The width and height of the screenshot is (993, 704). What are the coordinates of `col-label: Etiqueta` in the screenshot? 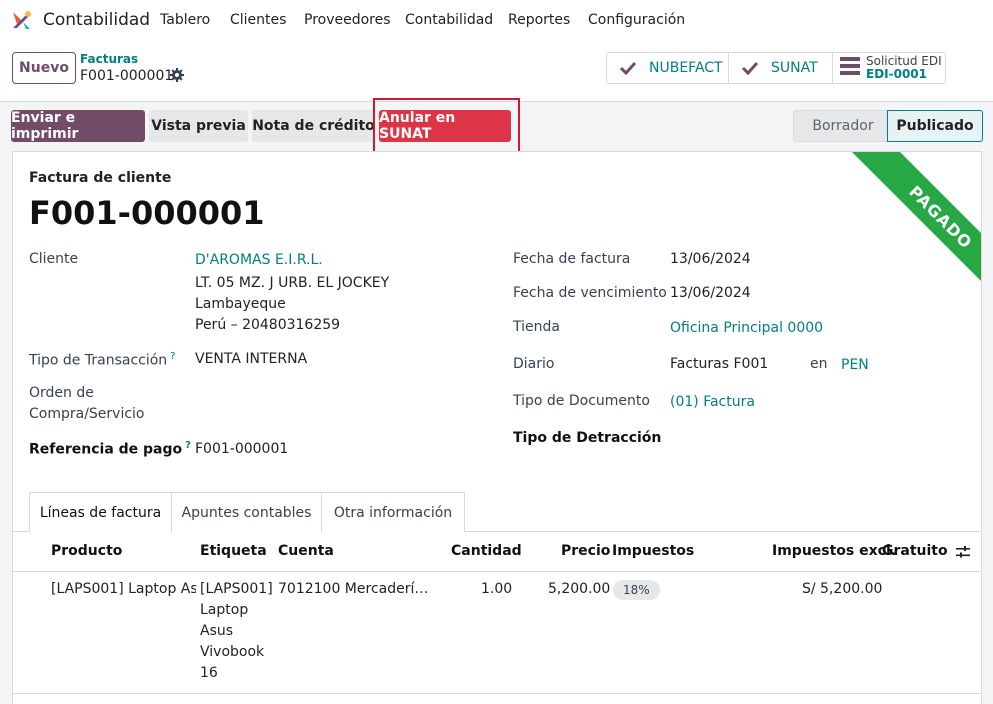 It's located at (233, 551).